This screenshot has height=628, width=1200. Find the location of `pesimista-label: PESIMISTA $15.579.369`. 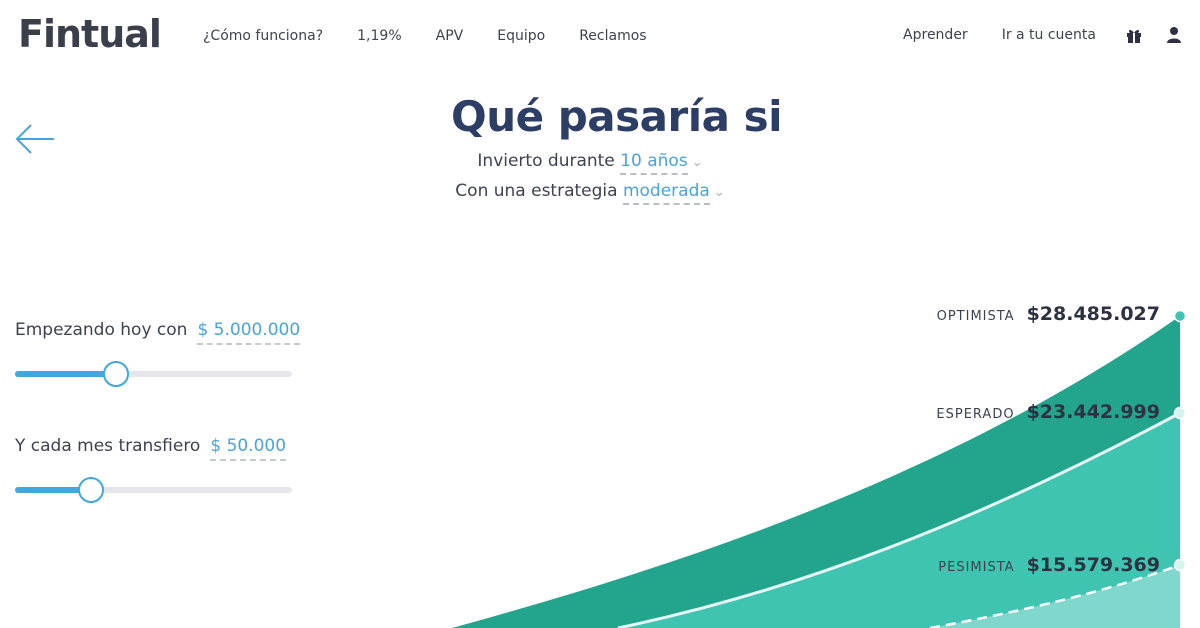

pesimista-label: PESIMISTA $15.579.369 is located at coordinates (1049, 565).